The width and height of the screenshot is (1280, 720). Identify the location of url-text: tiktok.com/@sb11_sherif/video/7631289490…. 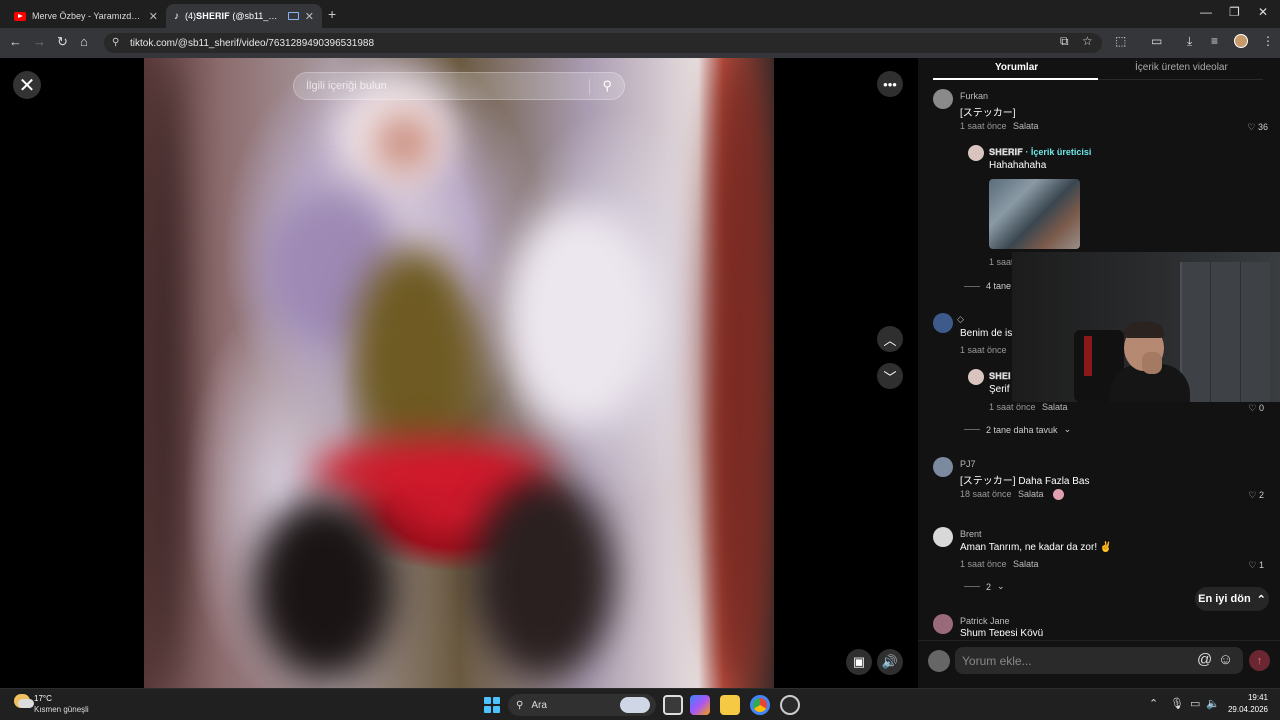
(252, 43).